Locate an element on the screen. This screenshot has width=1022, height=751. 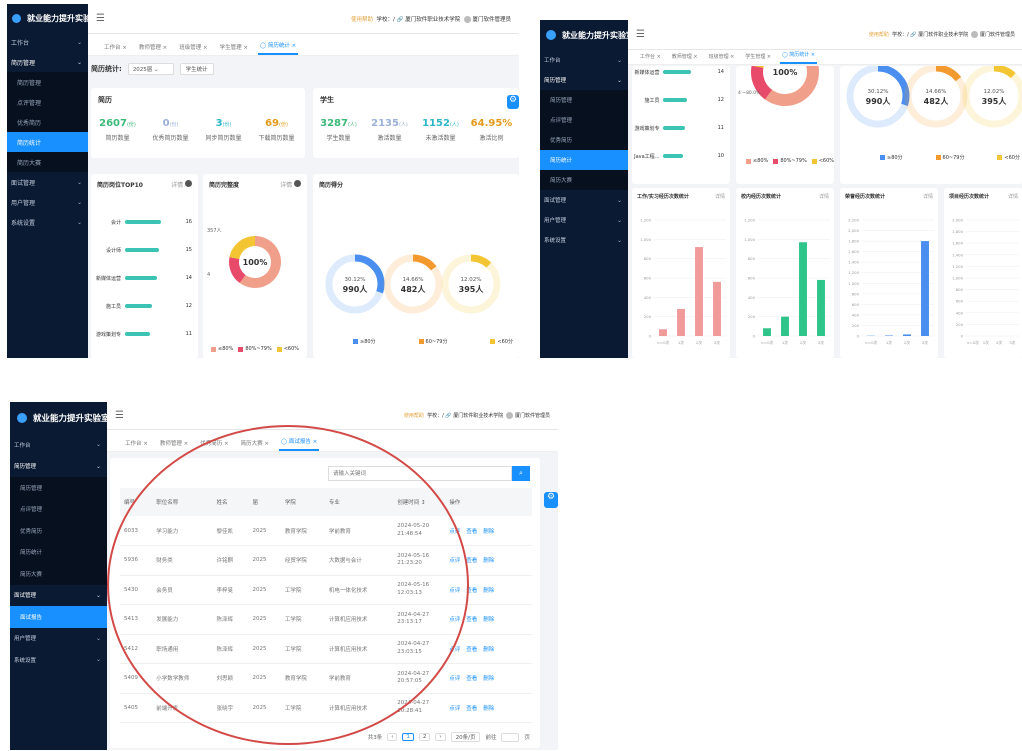
legend-item: 80%~79% is located at coordinates (255, 349).